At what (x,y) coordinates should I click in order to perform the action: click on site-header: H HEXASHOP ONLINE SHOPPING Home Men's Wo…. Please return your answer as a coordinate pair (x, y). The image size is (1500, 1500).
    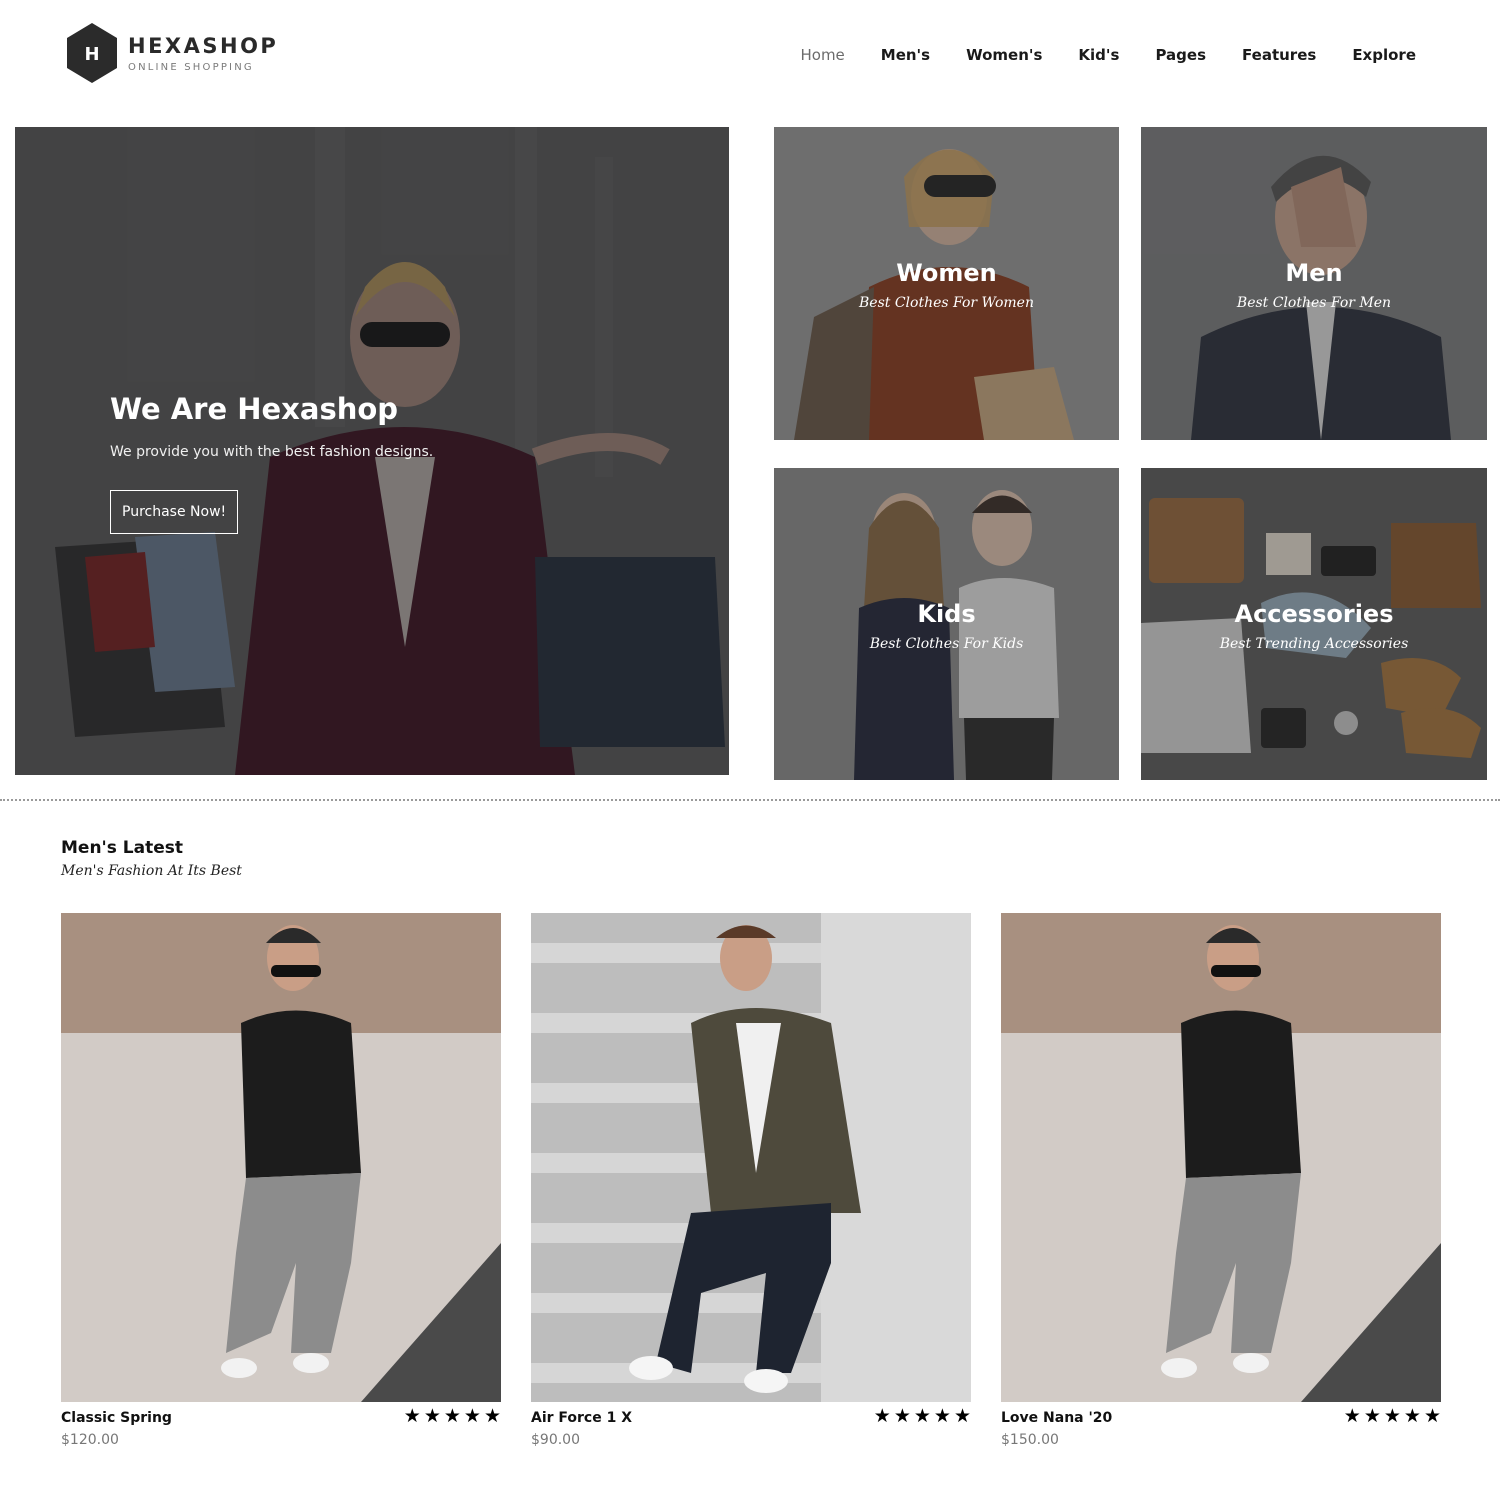
    Looking at the image, I should click on (750, 55).